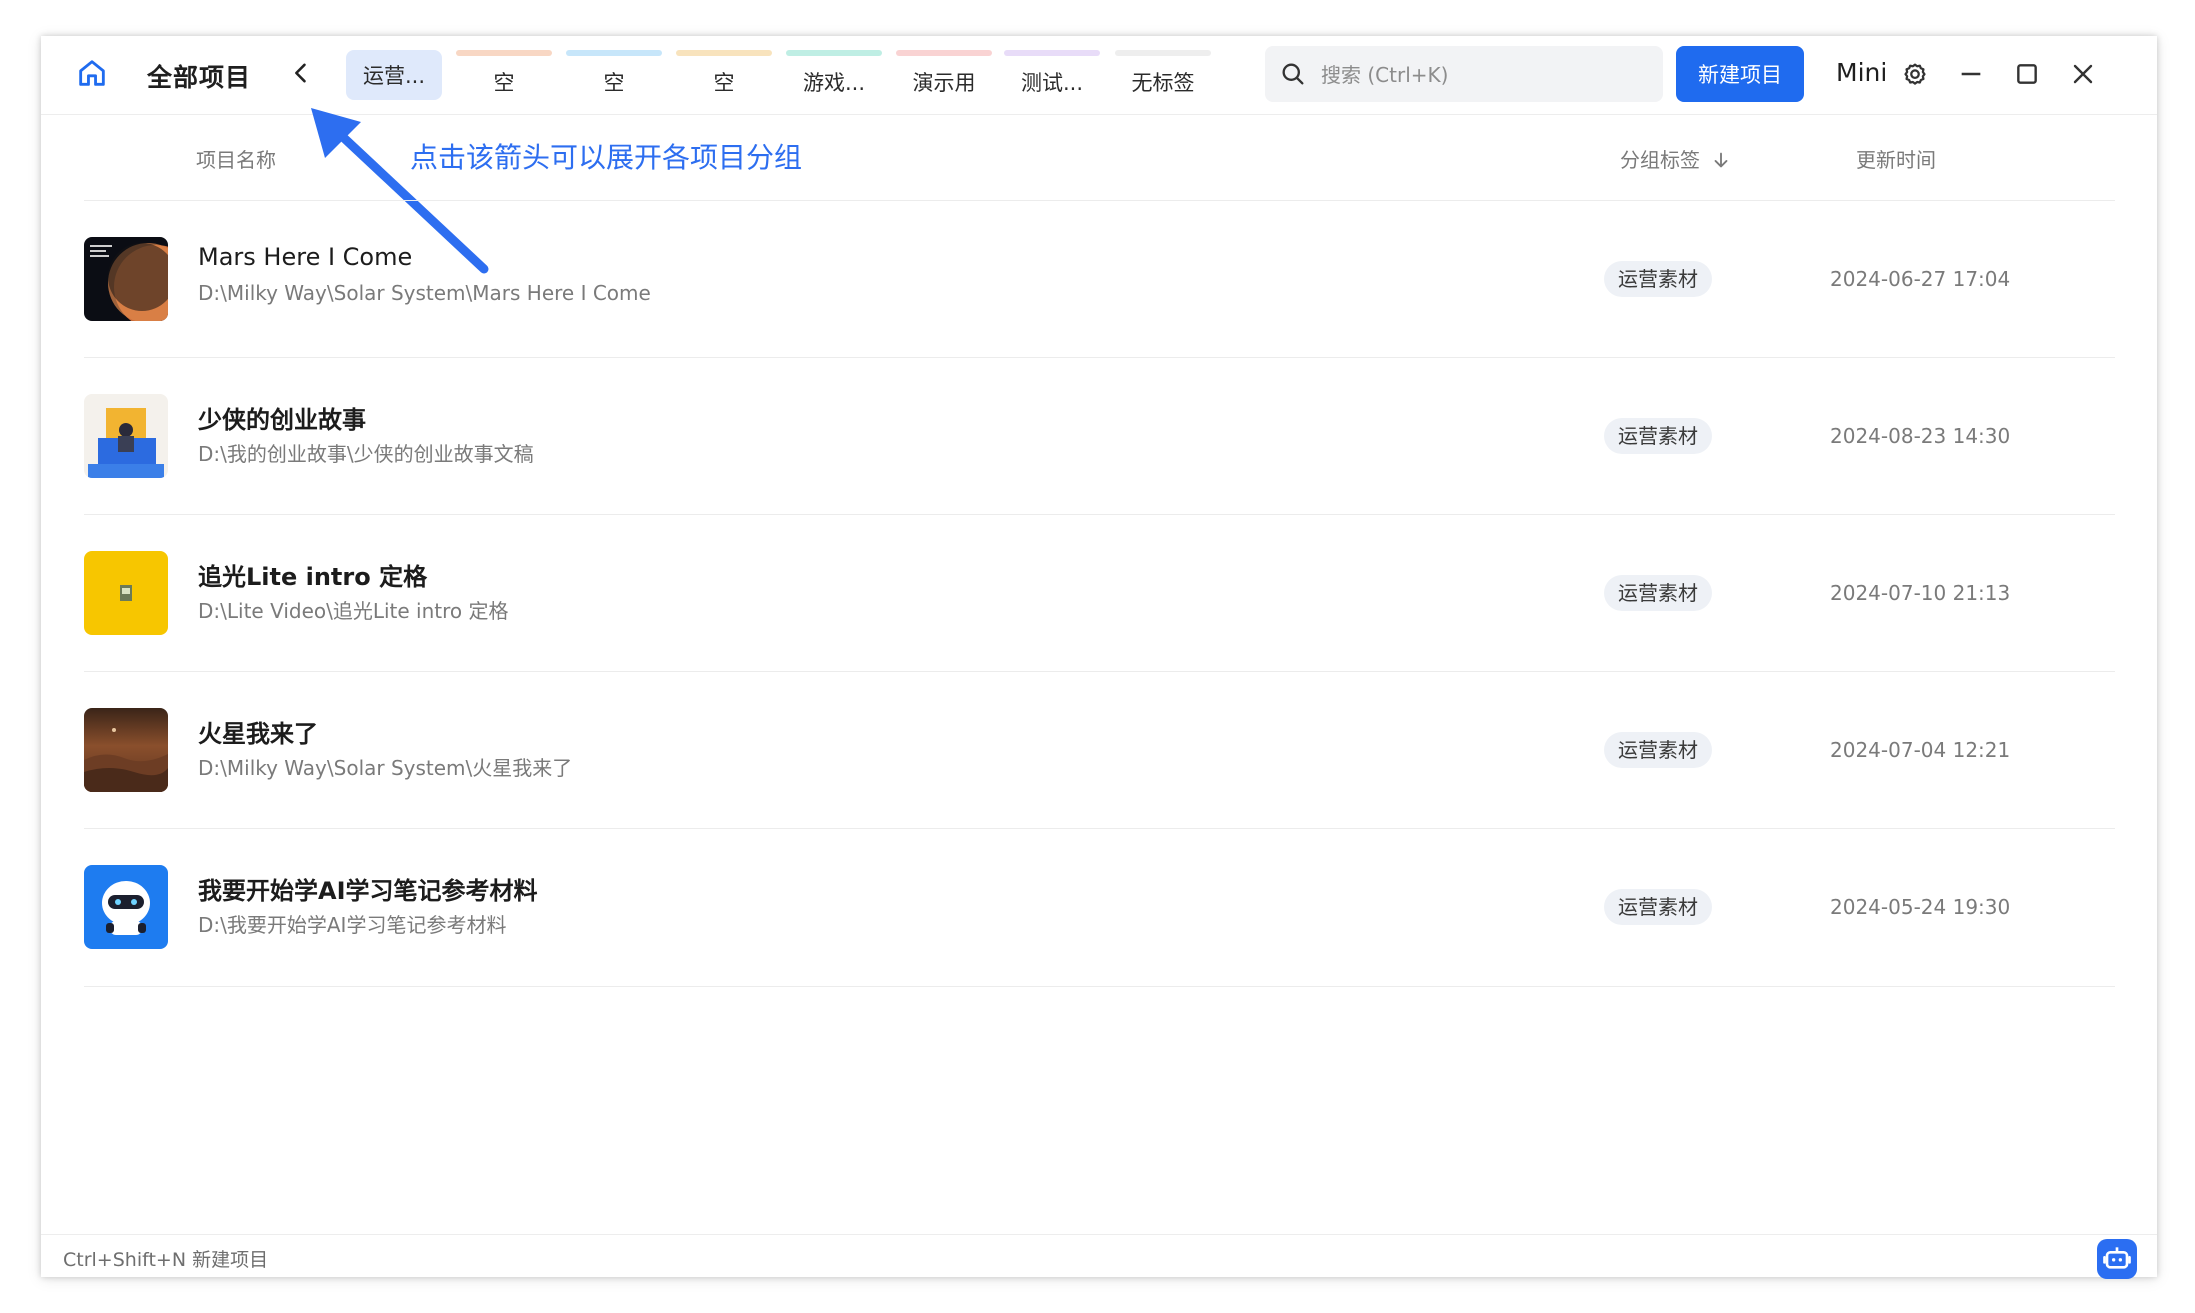 Image resolution: width=2195 pixels, height=1313 pixels. I want to click on minimize-icon, so click(1971, 74).